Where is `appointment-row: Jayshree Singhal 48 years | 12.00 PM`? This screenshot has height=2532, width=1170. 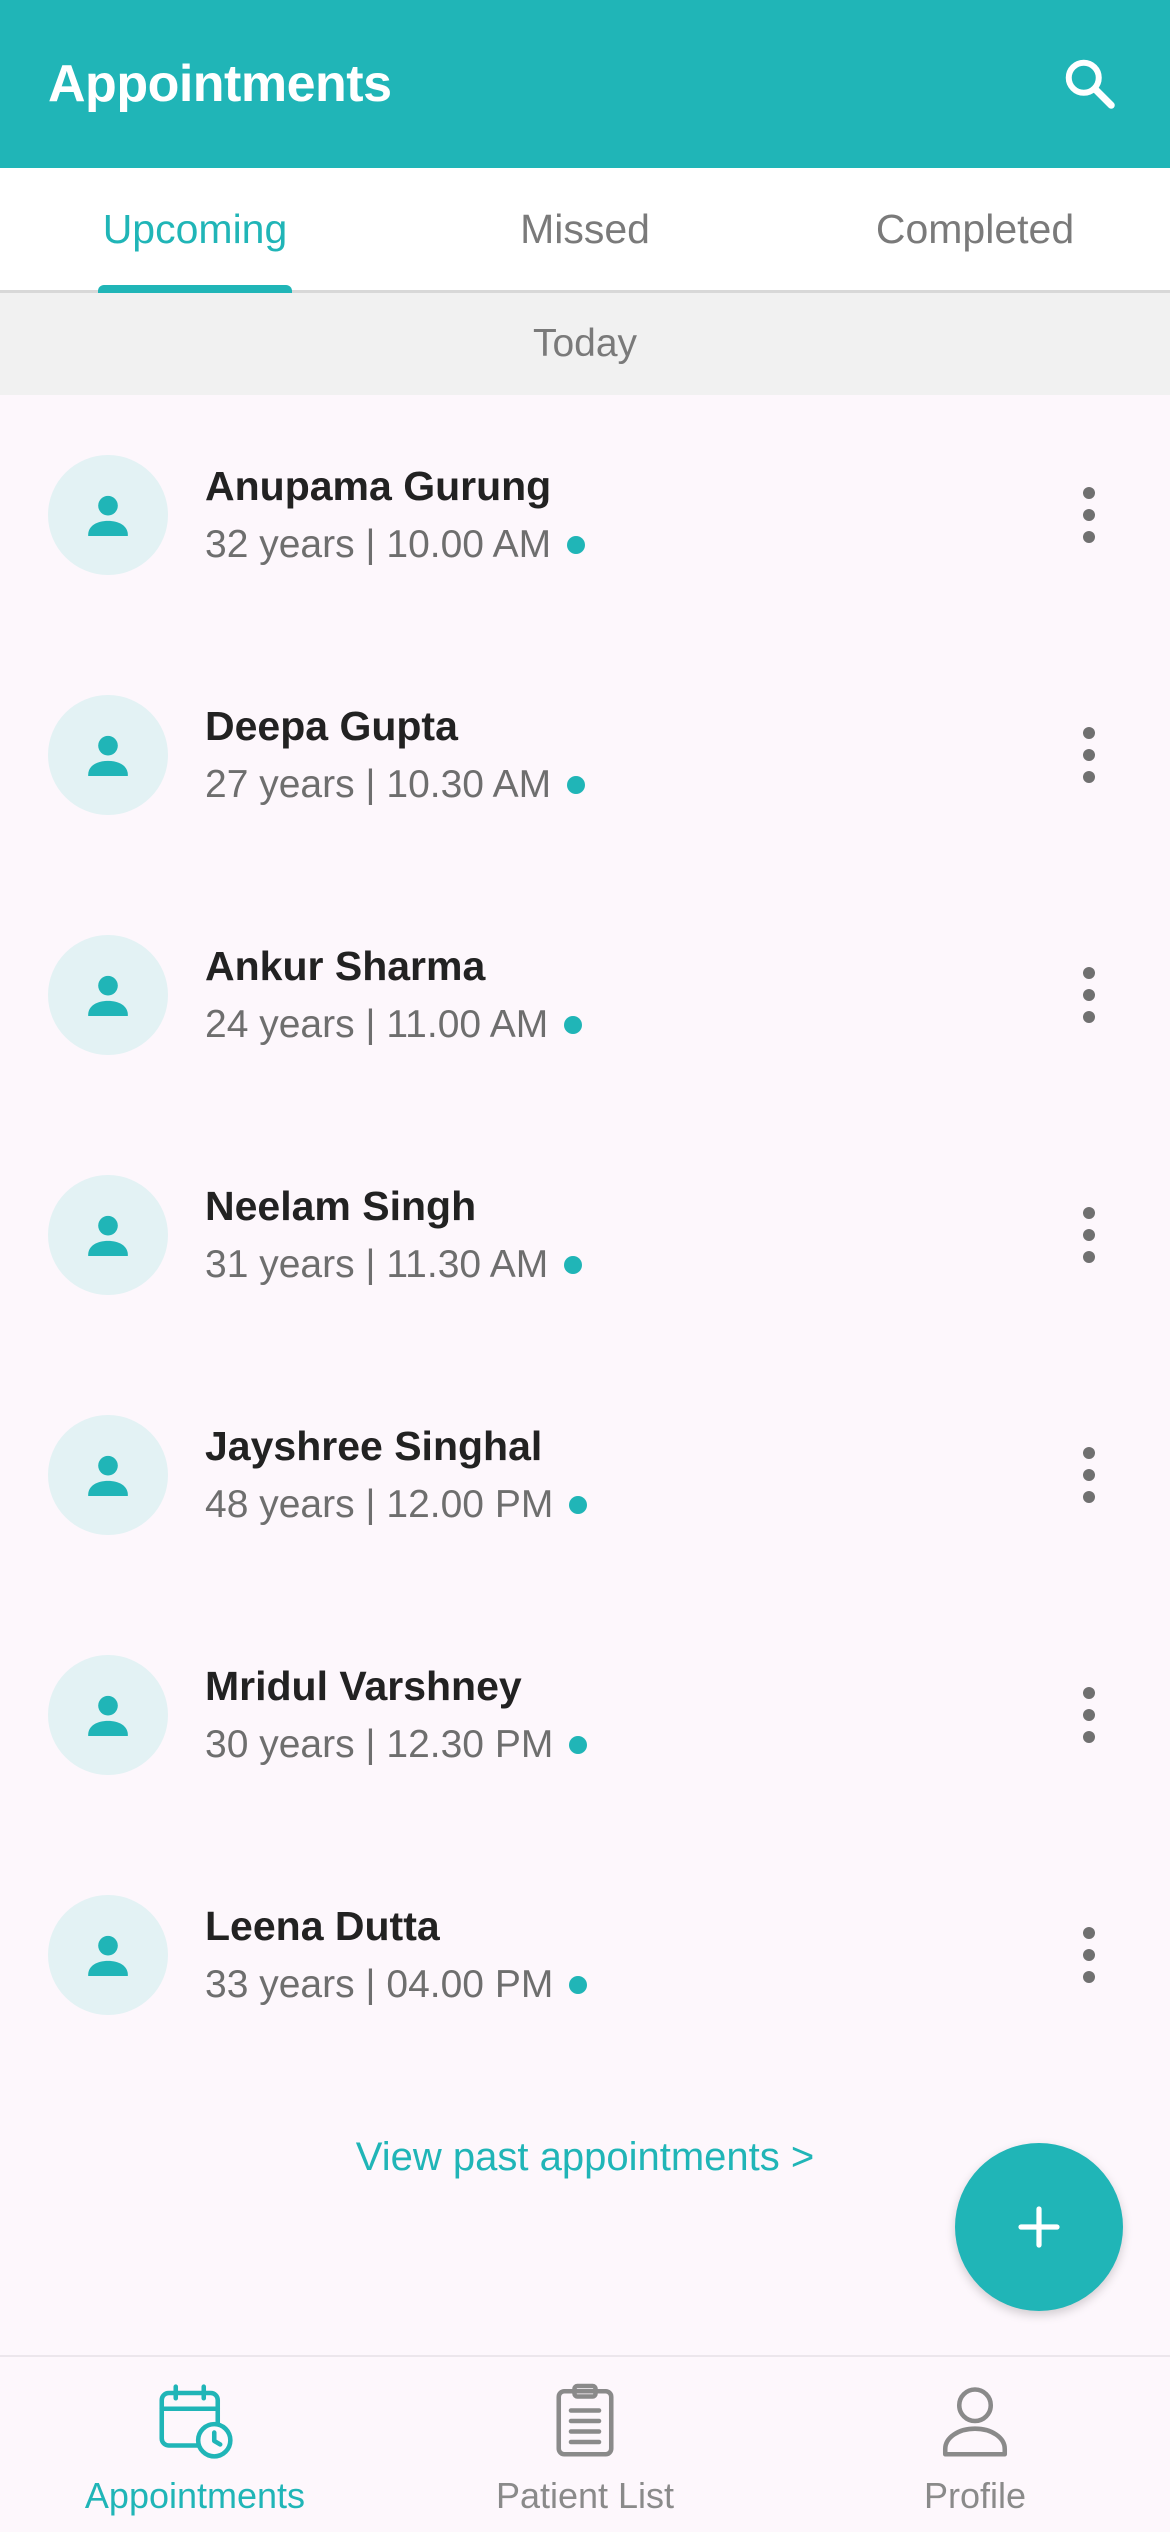 appointment-row: Jayshree Singhal 48 years | 12.00 PM is located at coordinates (585, 1475).